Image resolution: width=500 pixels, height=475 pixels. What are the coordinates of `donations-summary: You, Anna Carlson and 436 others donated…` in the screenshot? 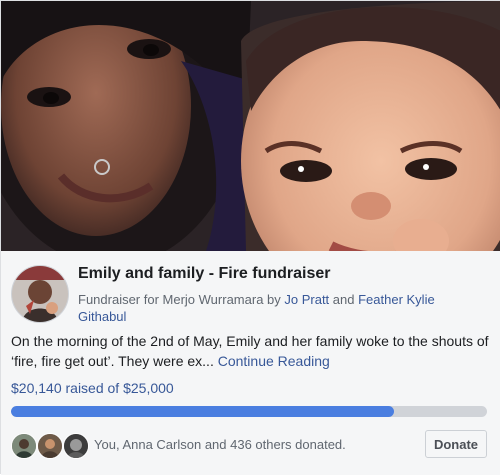 It's located at (220, 444).